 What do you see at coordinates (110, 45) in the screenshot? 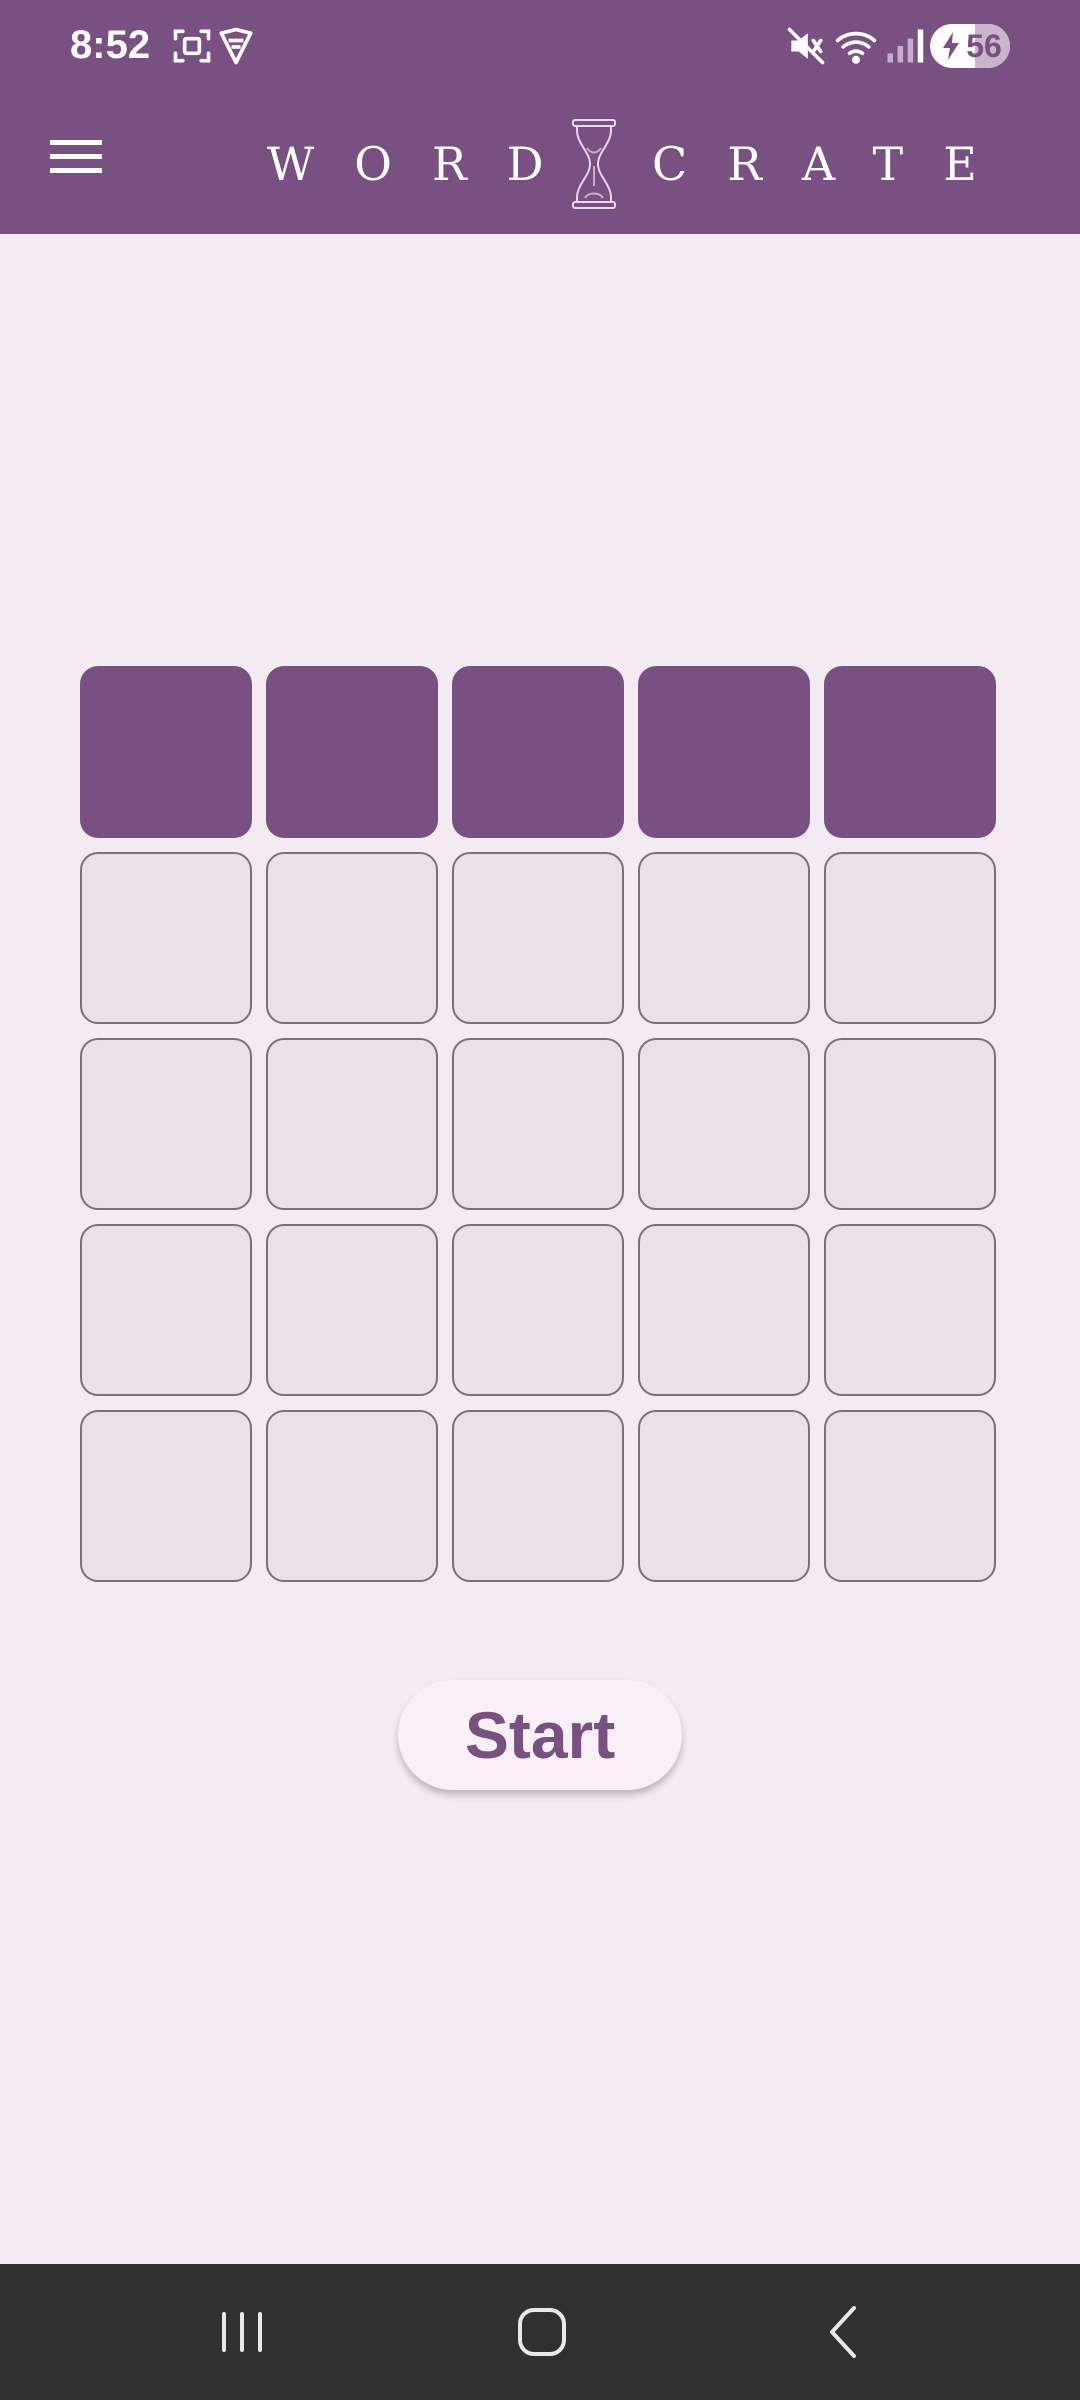
I see `status-time: 8:52` at bounding box center [110, 45].